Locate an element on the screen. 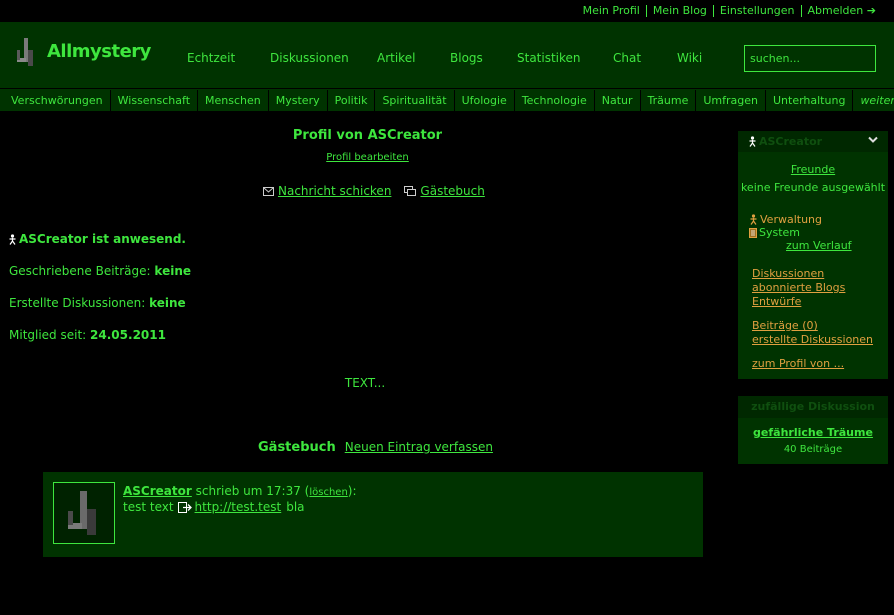 Image resolution: width=894 pixels, height=615 pixels. settings-link: Einstellungen is located at coordinates (756, 11).